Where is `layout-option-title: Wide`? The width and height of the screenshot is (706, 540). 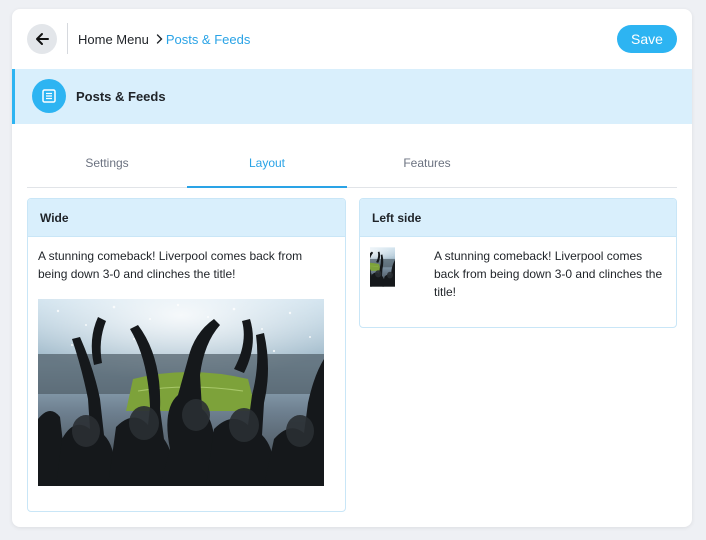 layout-option-title: Wide is located at coordinates (186, 218).